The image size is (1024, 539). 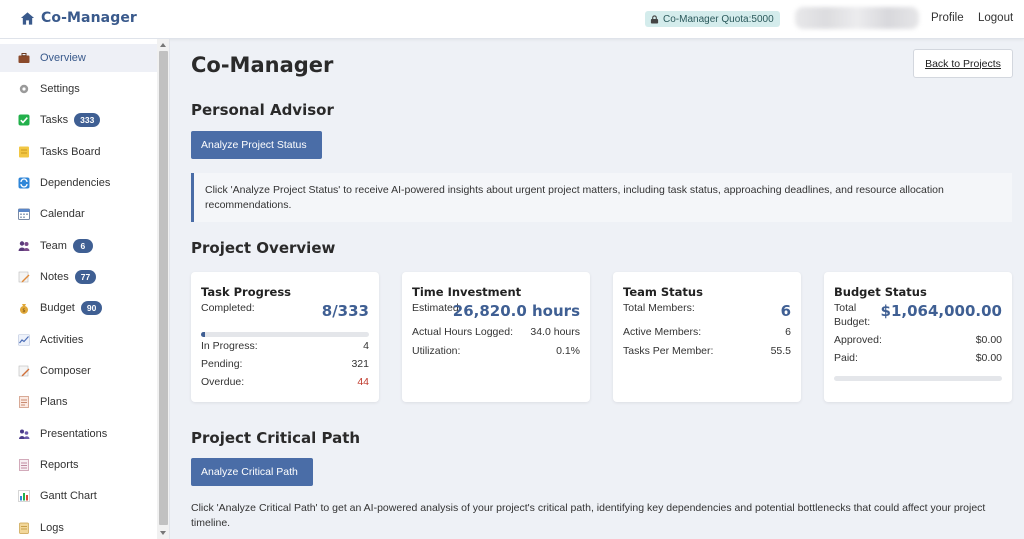 What do you see at coordinates (78, 308) in the screenshot?
I see `sidebar-item-budget: $ Budget 90` at bounding box center [78, 308].